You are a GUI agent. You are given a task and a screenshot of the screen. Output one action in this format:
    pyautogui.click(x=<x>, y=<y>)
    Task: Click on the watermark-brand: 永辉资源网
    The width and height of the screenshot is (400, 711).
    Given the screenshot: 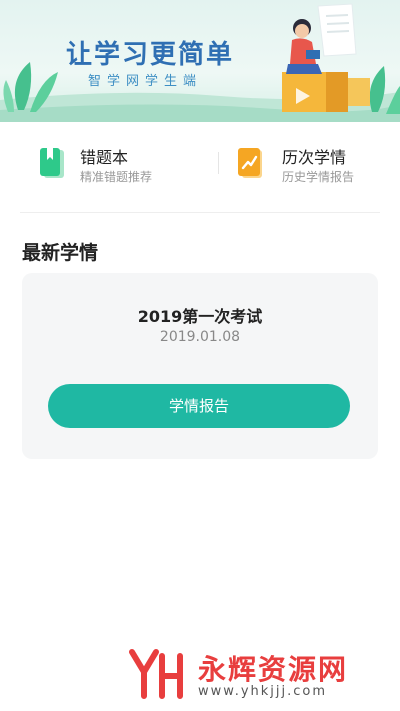 What is the action you would take?
    pyautogui.click(x=273, y=669)
    